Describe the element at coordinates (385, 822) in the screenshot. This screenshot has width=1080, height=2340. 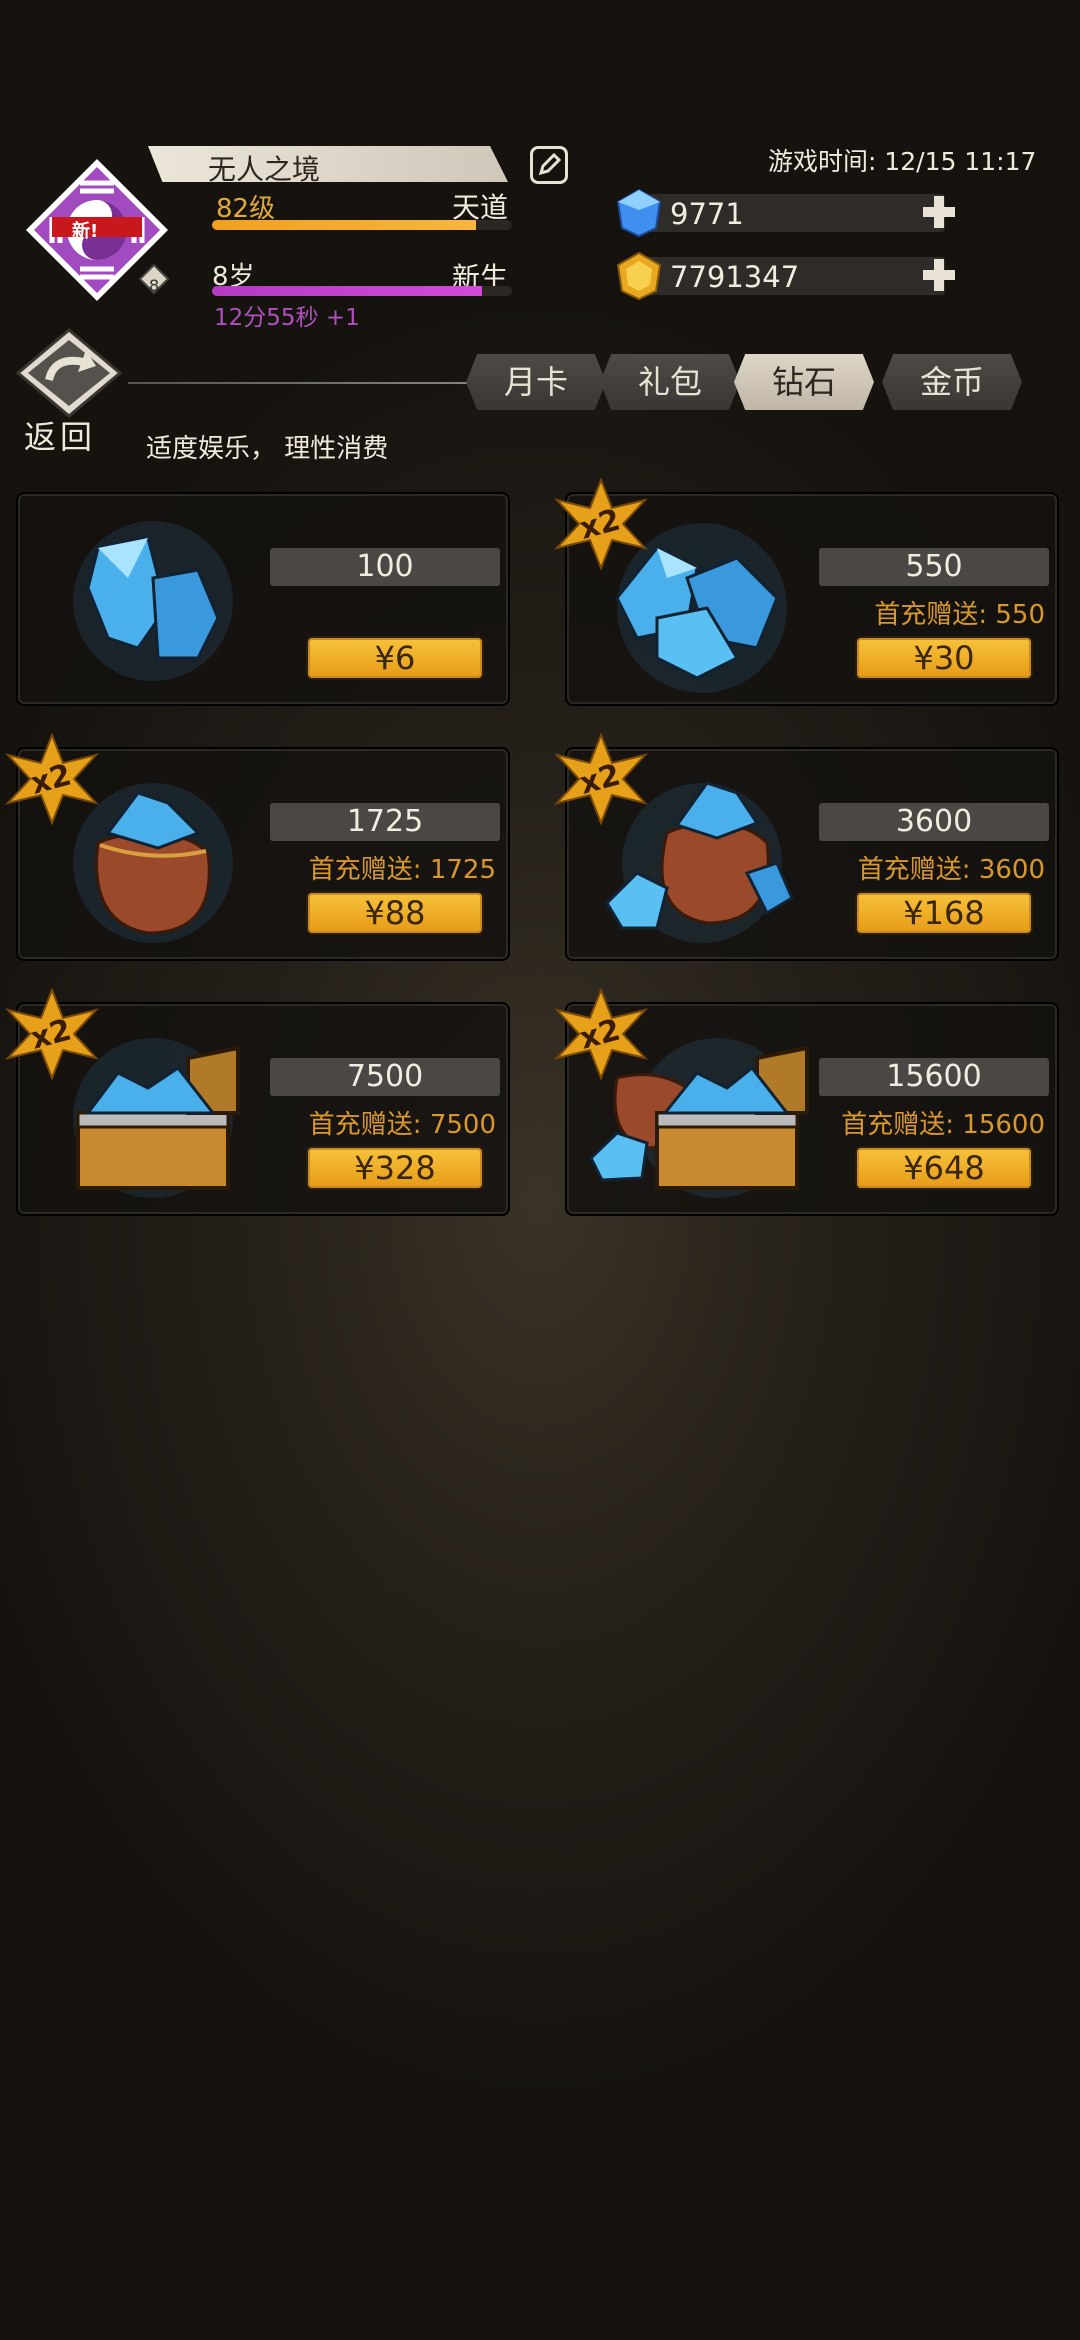
I see `diamond-amount-label: 1725` at that location.